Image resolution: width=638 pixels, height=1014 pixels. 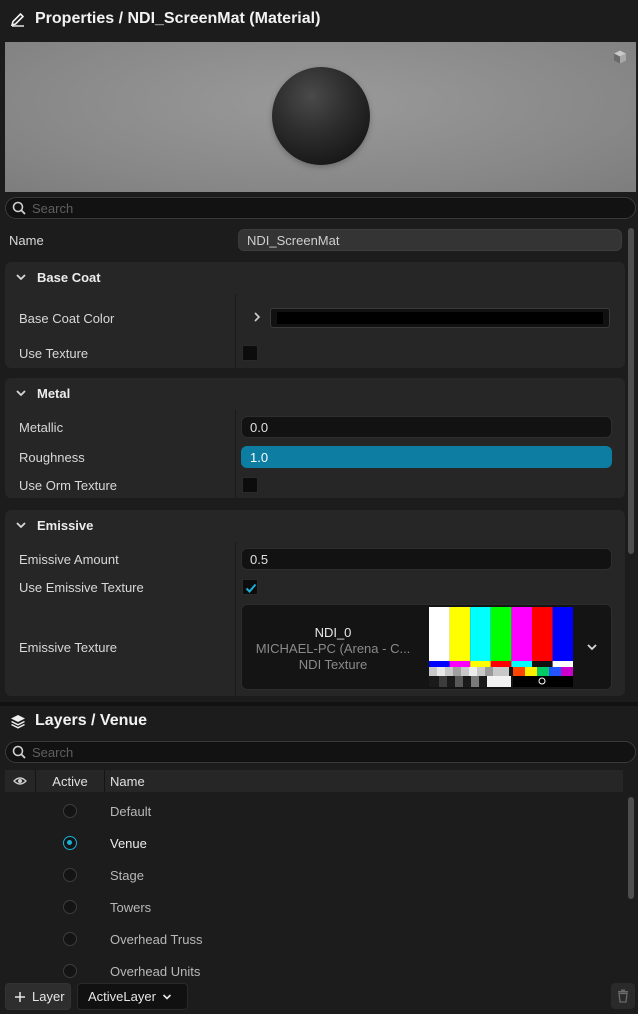 What do you see at coordinates (313, 907) in the screenshot?
I see `layer-row: Towers` at bounding box center [313, 907].